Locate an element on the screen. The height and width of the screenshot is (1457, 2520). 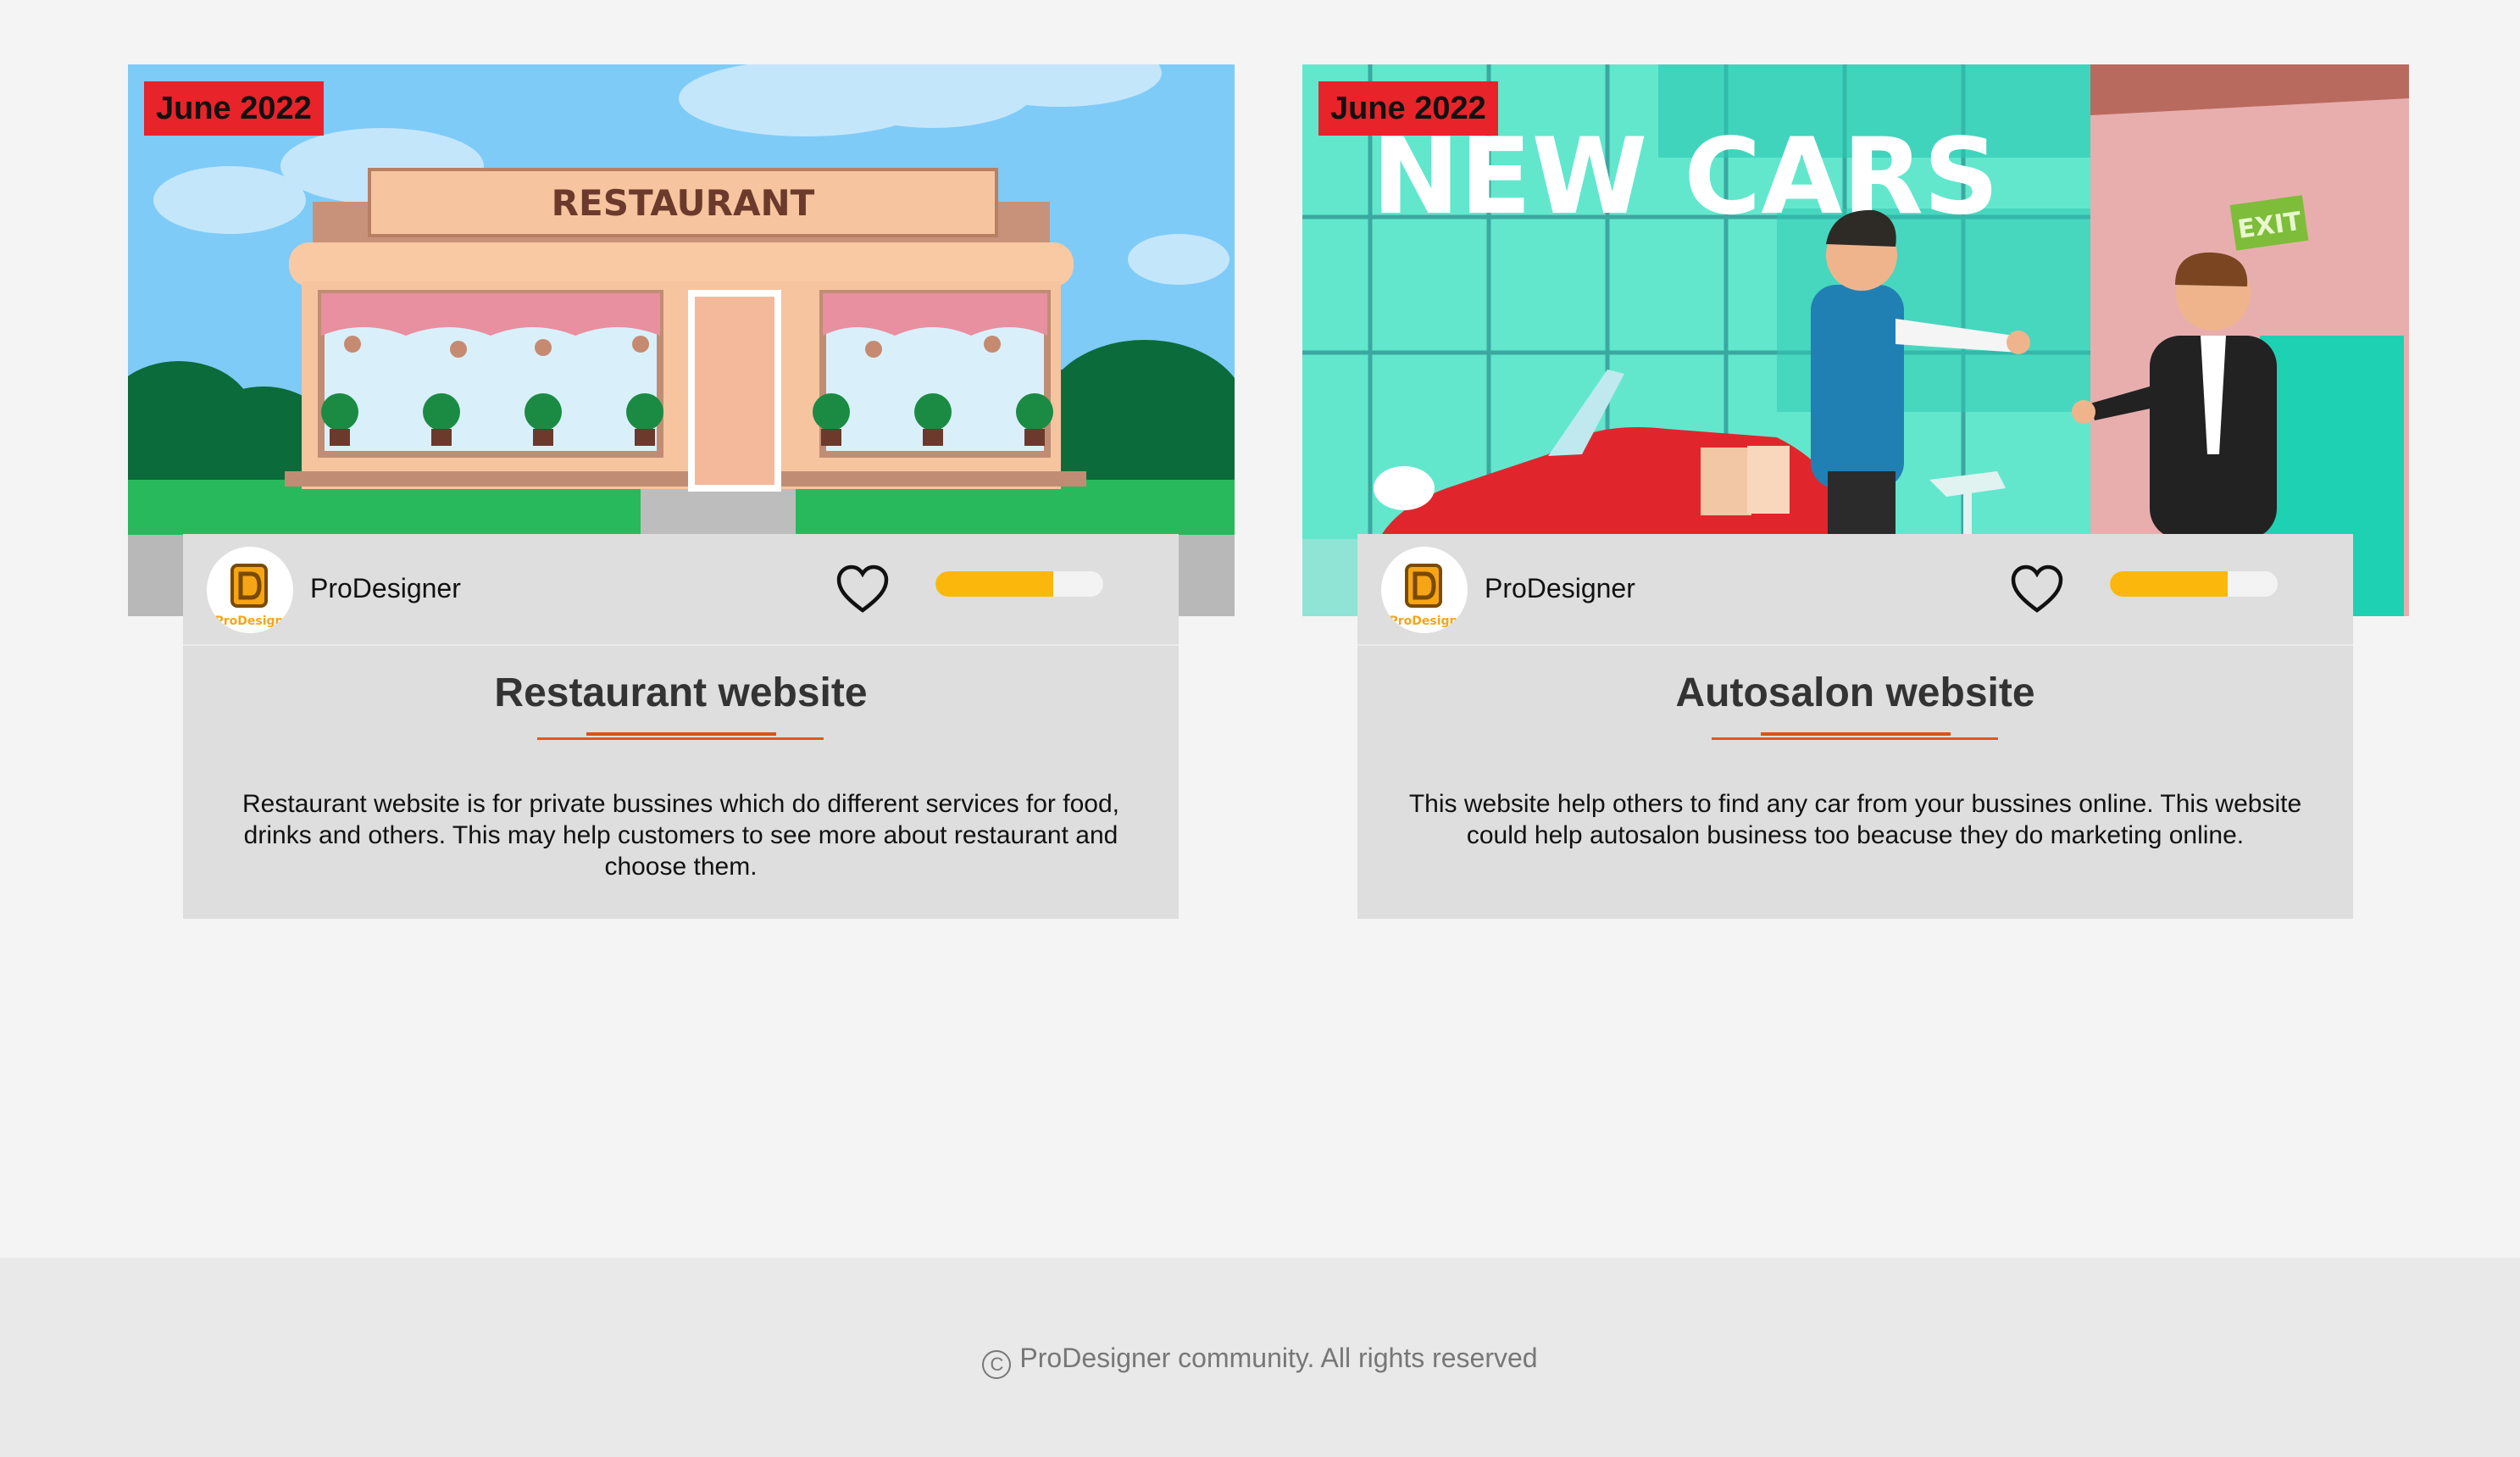
card-title: Autosalon website is located at coordinates (1855, 692).